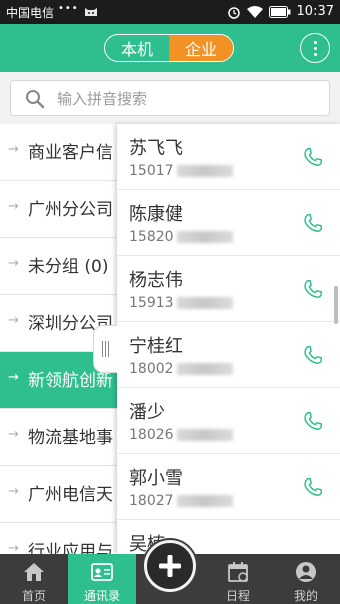  What do you see at coordinates (201, 48) in the screenshot?
I see `tab-enterprise: 企业` at bounding box center [201, 48].